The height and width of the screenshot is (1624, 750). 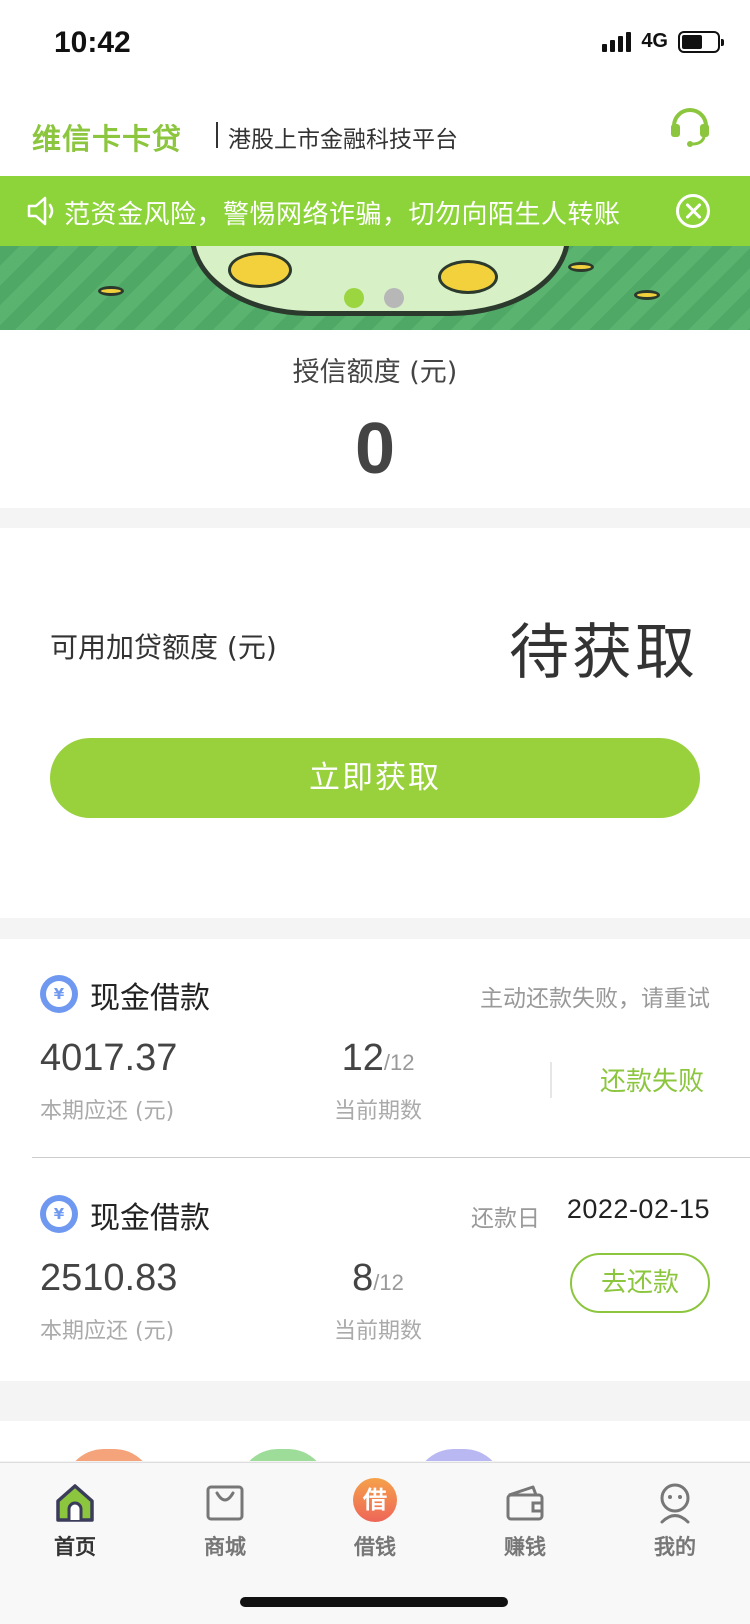 I want to click on tab-earn: 赚钱, so click(x=525, y=1513).